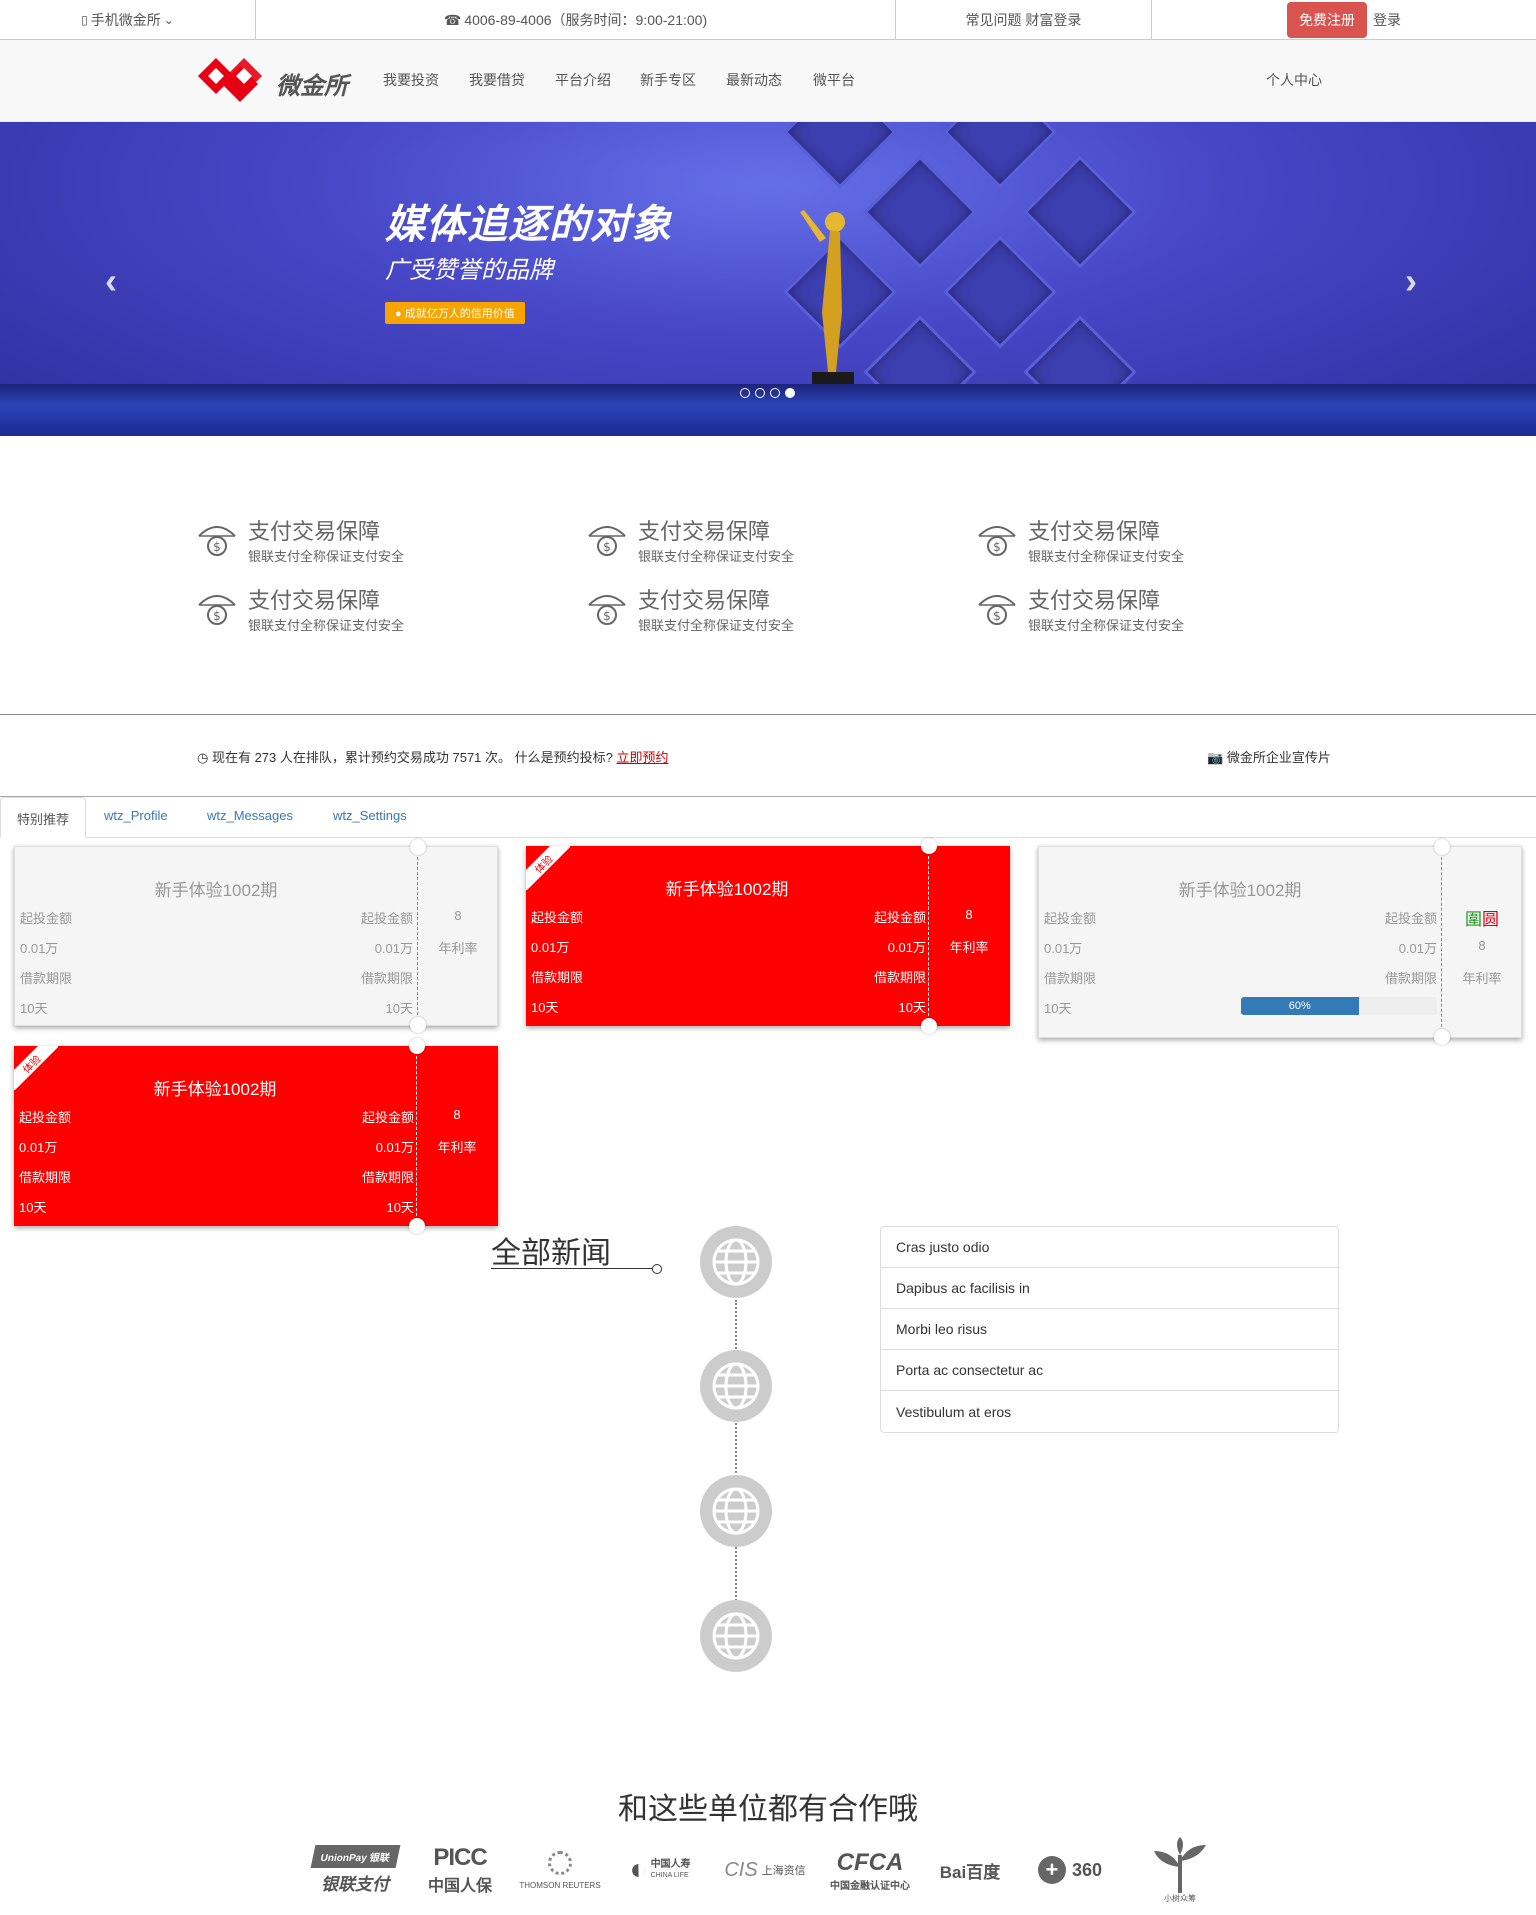  I want to click on nav-invest: 我要投资, so click(411, 80).